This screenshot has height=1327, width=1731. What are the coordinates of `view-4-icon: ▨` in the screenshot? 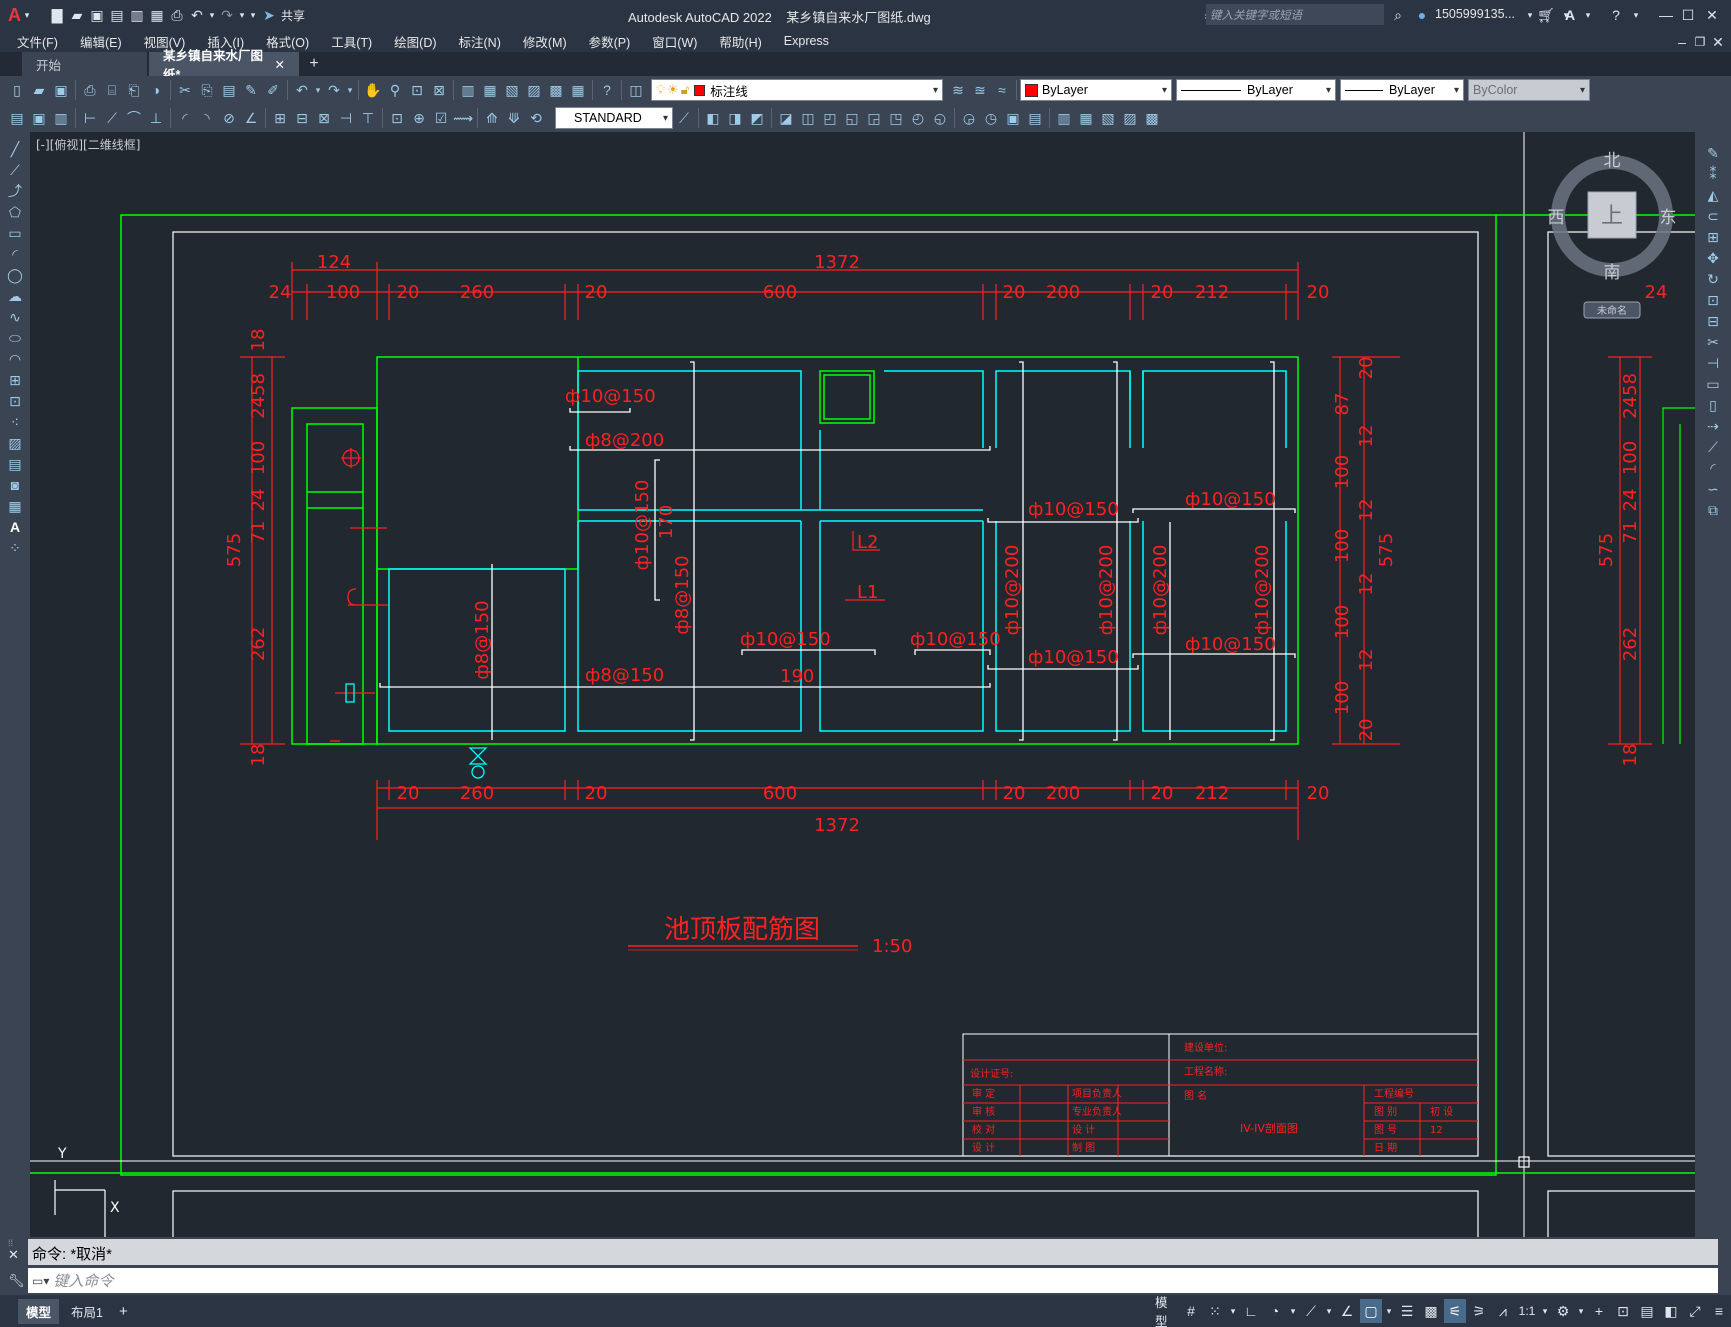 It's located at (1130, 118).